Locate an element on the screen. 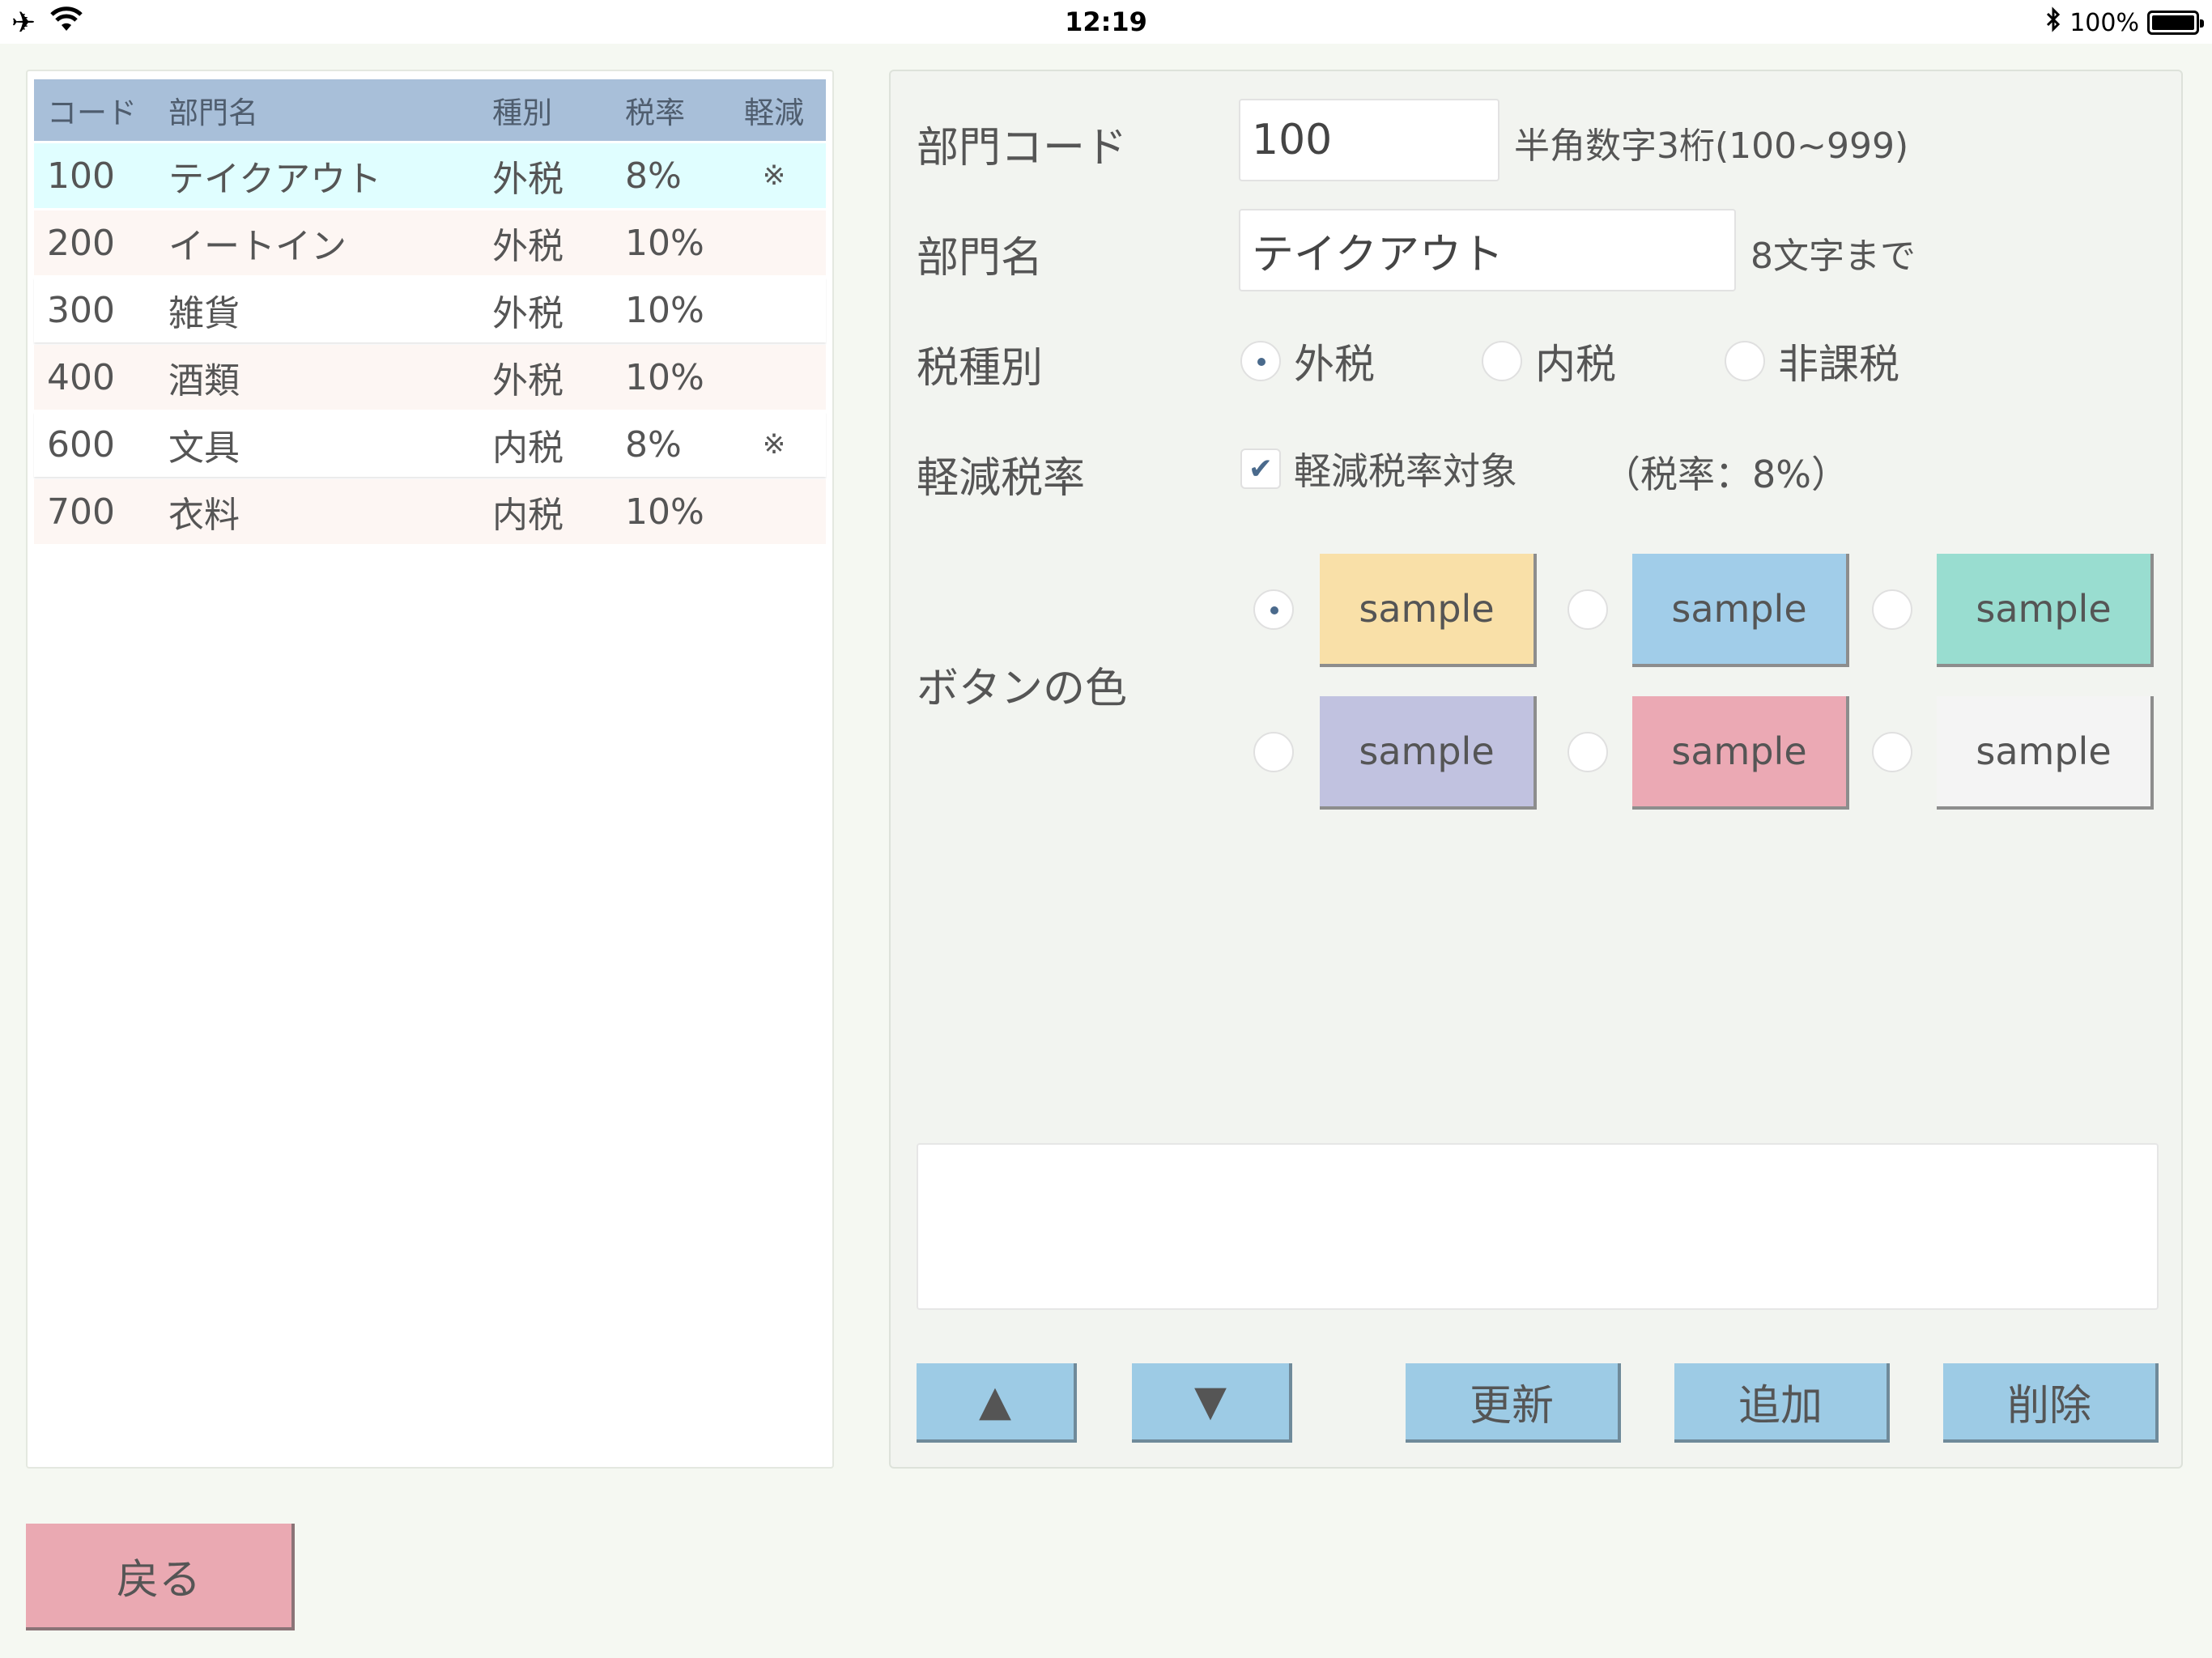 The image size is (2212, 1658). list-row: 400 酒類 外税 10% is located at coordinates (430, 377).